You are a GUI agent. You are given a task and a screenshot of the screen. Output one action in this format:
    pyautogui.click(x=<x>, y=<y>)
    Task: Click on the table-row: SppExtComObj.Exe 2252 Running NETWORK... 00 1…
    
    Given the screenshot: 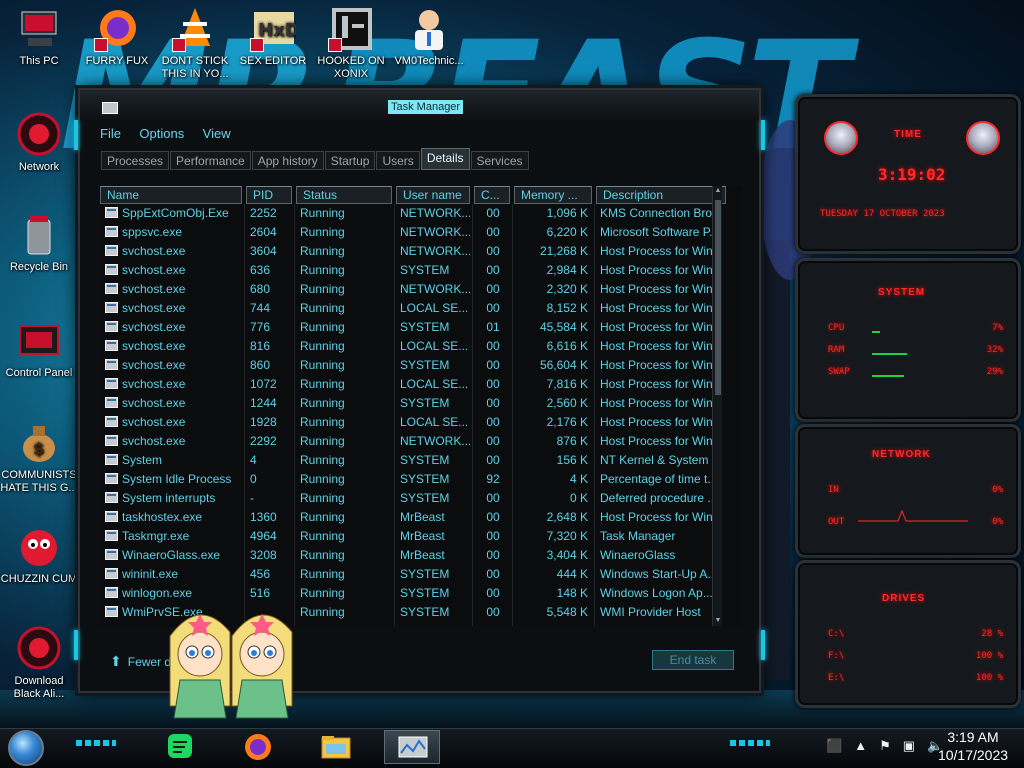 What is the action you would take?
    pyautogui.click(x=415, y=213)
    